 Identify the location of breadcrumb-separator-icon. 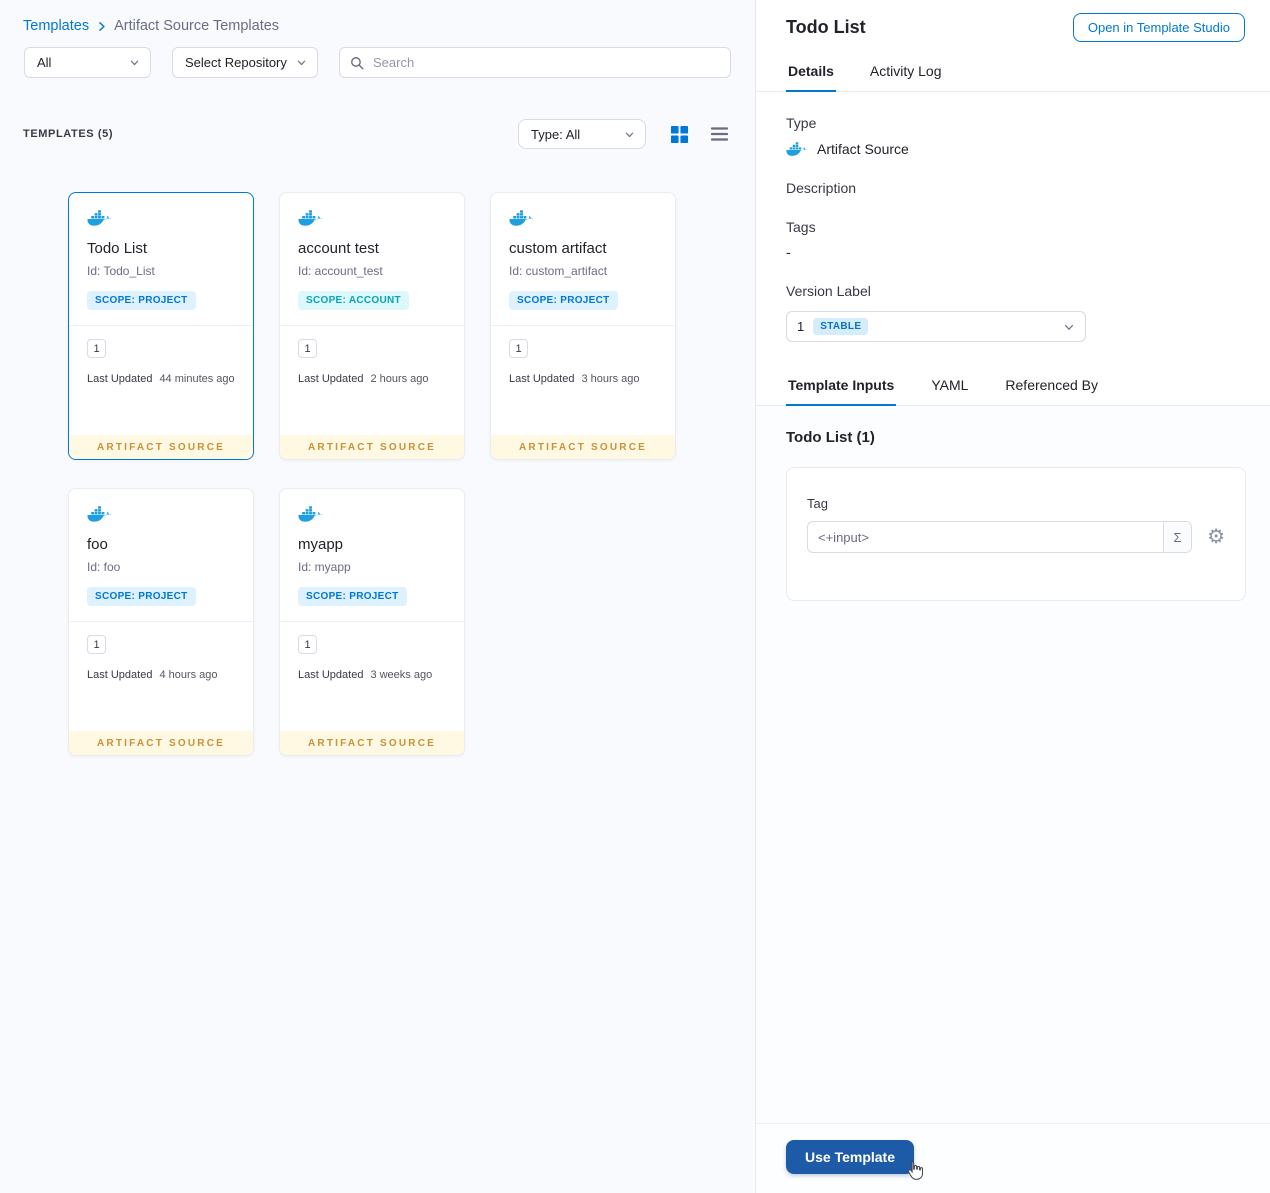
(101, 26).